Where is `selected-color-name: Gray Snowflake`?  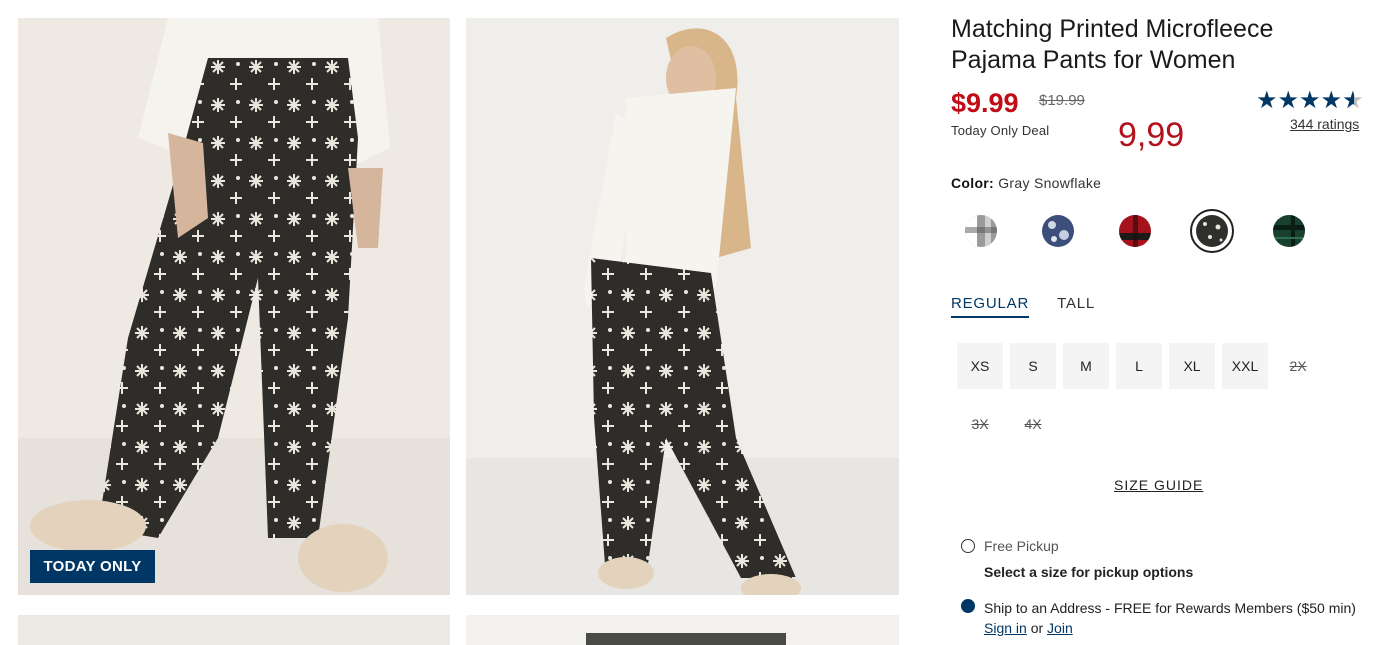 selected-color-name: Gray Snowflake is located at coordinates (1050, 183).